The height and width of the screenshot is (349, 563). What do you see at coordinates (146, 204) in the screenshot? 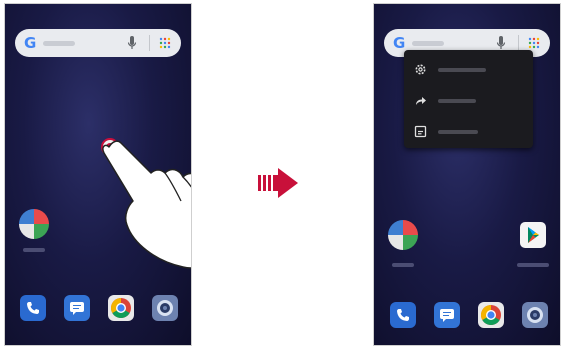
I see `hand-icon` at bounding box center [146, 204].